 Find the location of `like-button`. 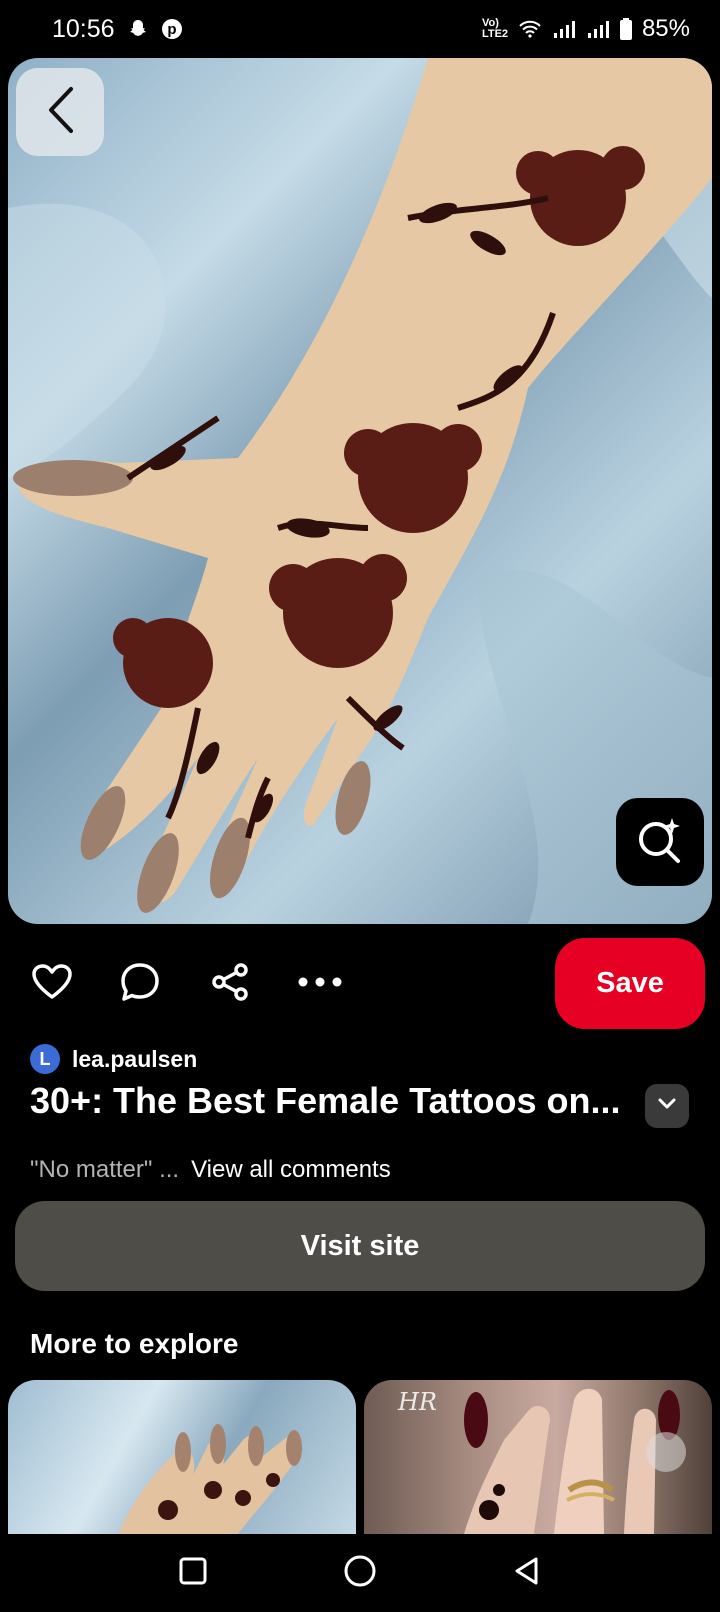

like-button is located at coordinates (52, 984).